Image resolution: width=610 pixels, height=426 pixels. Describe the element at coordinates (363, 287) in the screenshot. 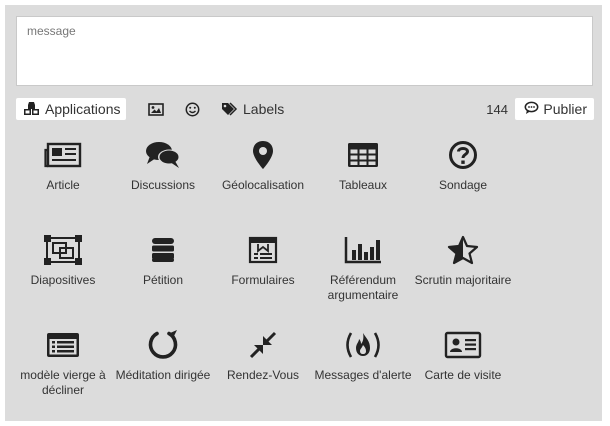

I see `app-label: Référendum argumentaire` at that location.